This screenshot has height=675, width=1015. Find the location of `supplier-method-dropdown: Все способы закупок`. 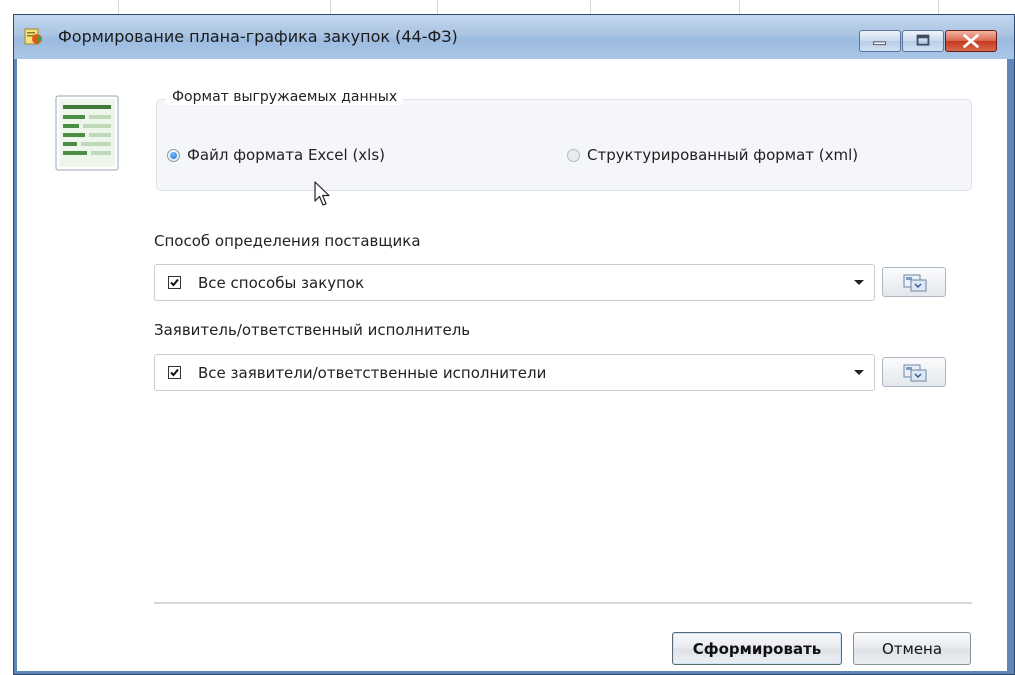

supplier-method-dropdown: Все способы закупок is located at coordinates (514, 282).